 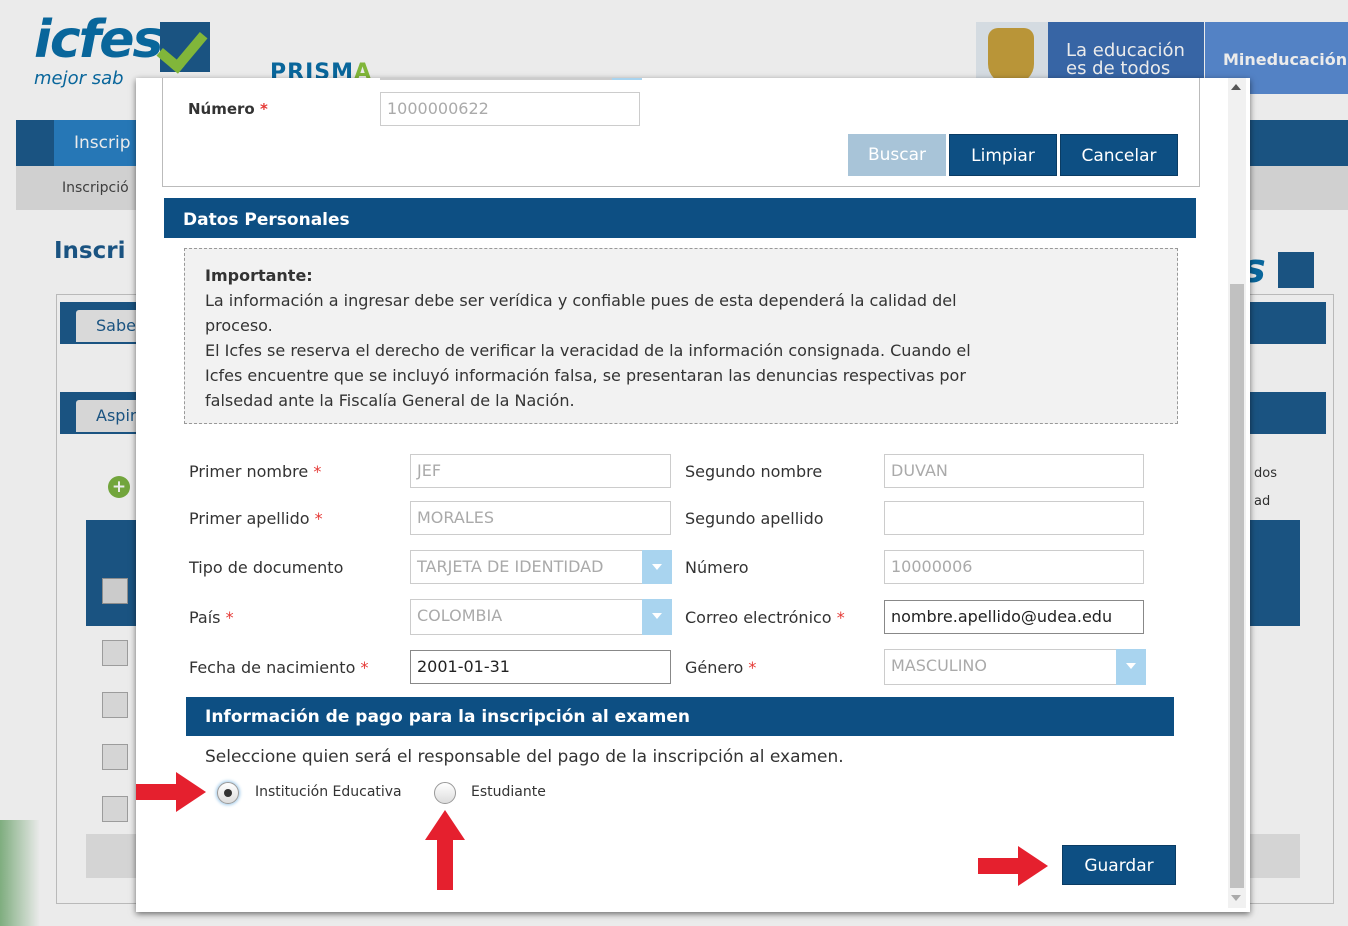 What do you see at coordinates (256, 518) in the screenshot?
I see `primer-apellido-label: Primer apellido *` at bounding box center [256, 518].